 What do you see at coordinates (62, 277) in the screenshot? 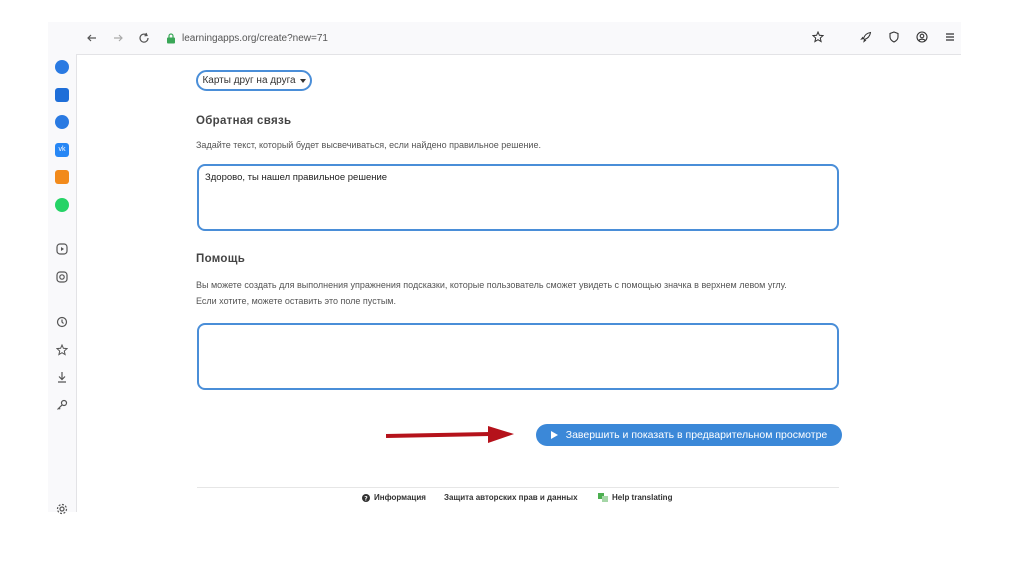
I see `instagram-icon` at bounding box center [62, 277].